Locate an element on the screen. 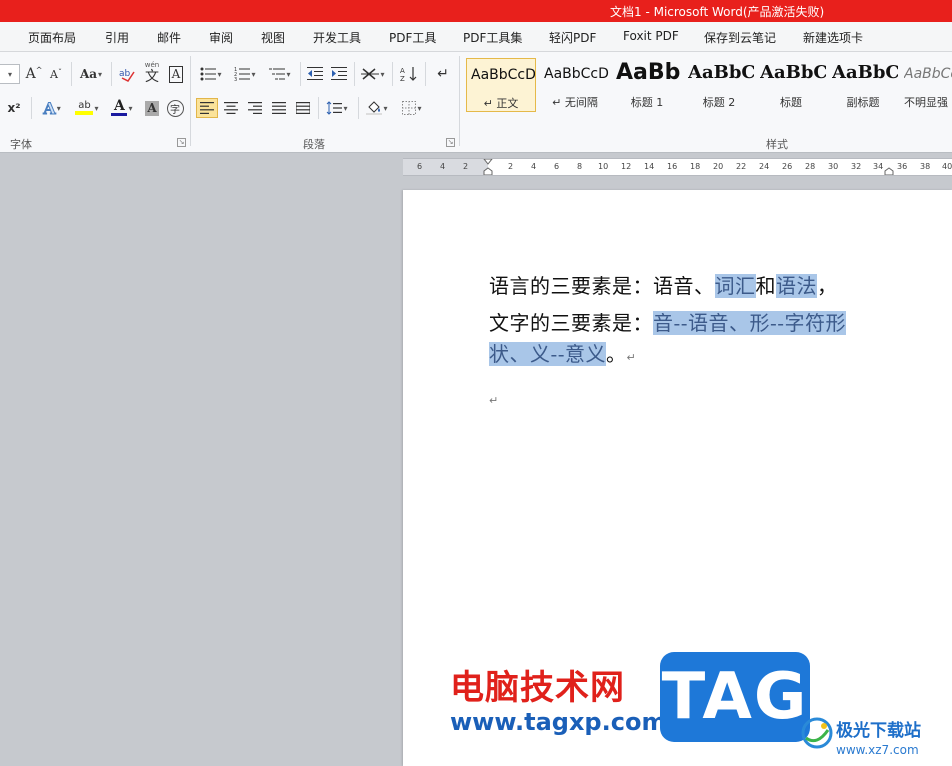 The image size is (952, 766). ruler-number: 8 is located at coordinates (580, 166).